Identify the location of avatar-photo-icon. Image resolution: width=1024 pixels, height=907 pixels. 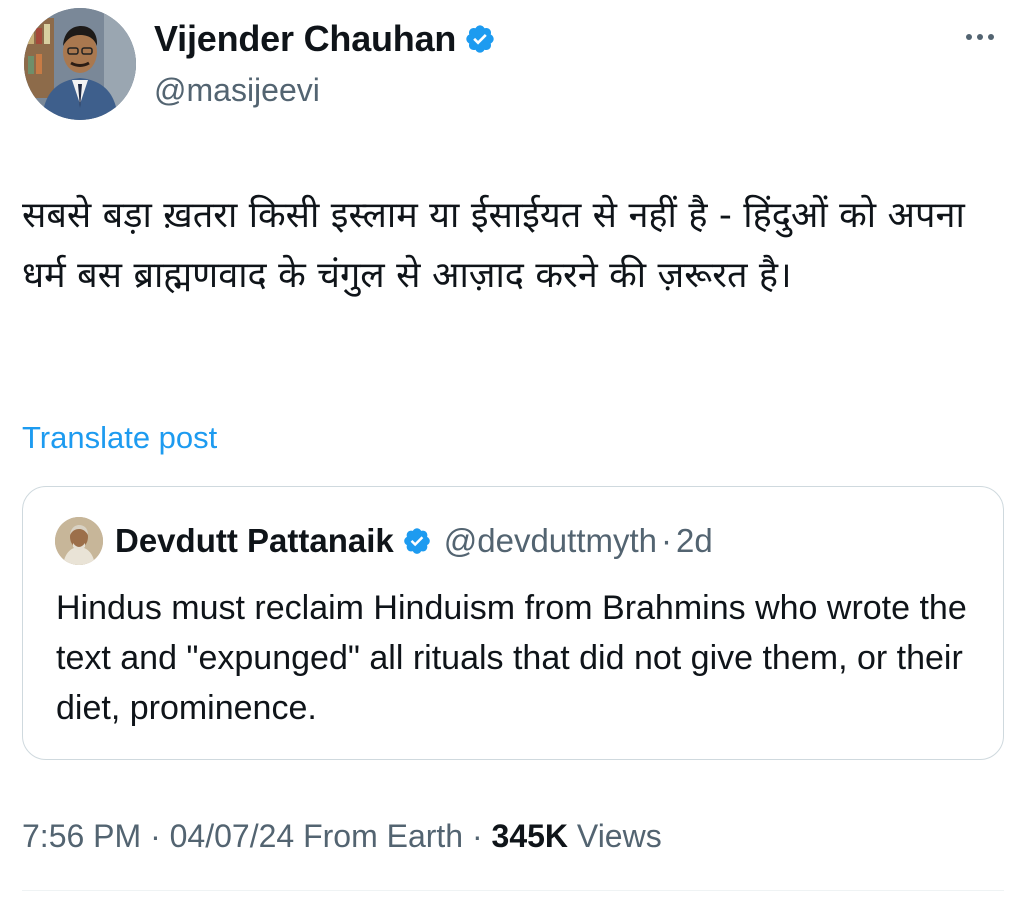
(80, 64).